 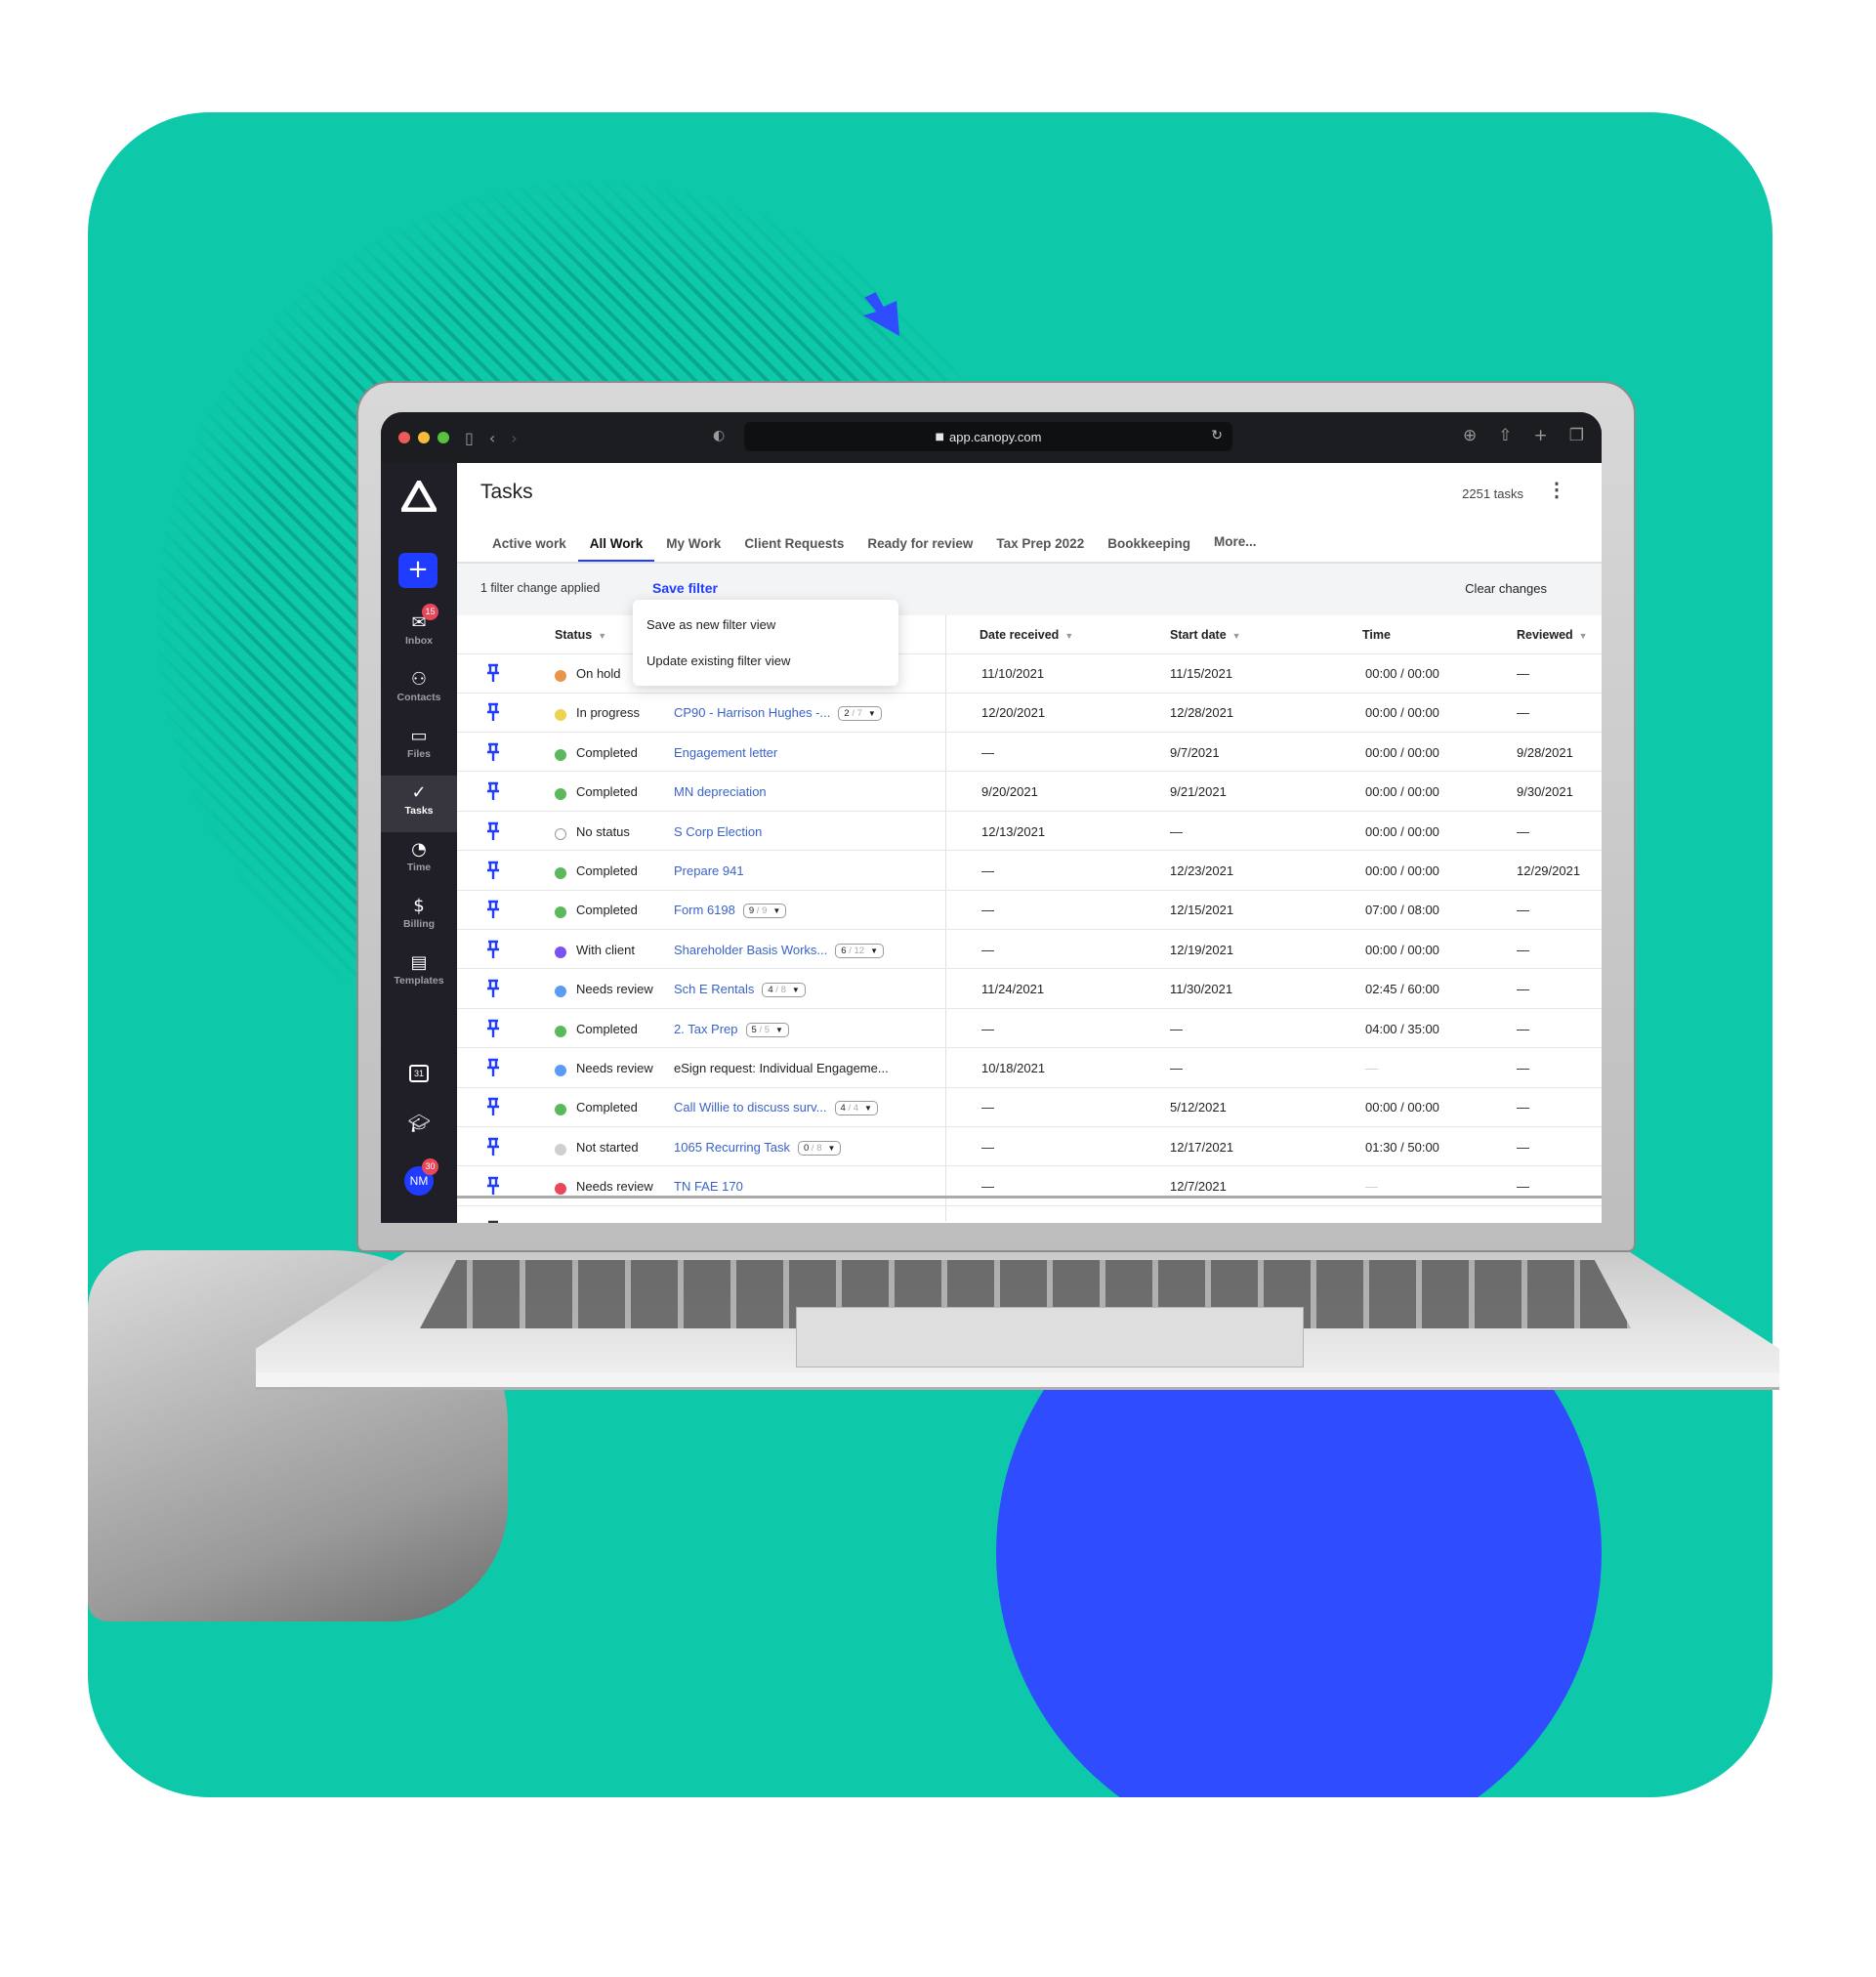 What do you see at coordinates (419, 974) in the screenshot?
I see `sidebar-item-templates: ▤ Templates` at bounding box center [419, 974].